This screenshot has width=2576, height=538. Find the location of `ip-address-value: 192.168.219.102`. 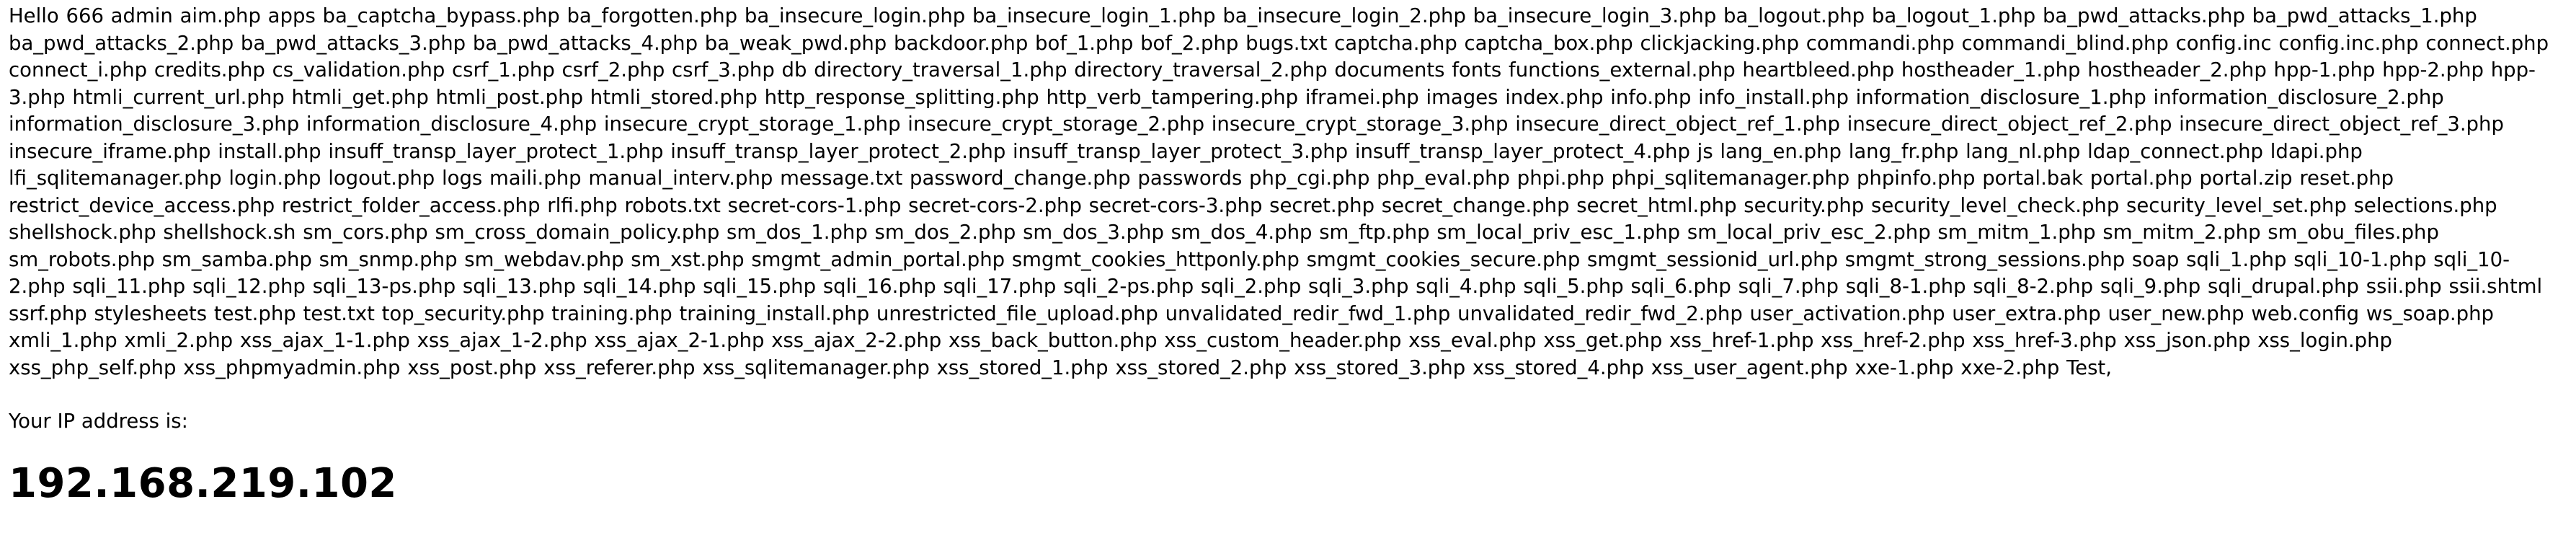

ip-address-value: 192.168.219.102 is located at coordinates (203, 483).